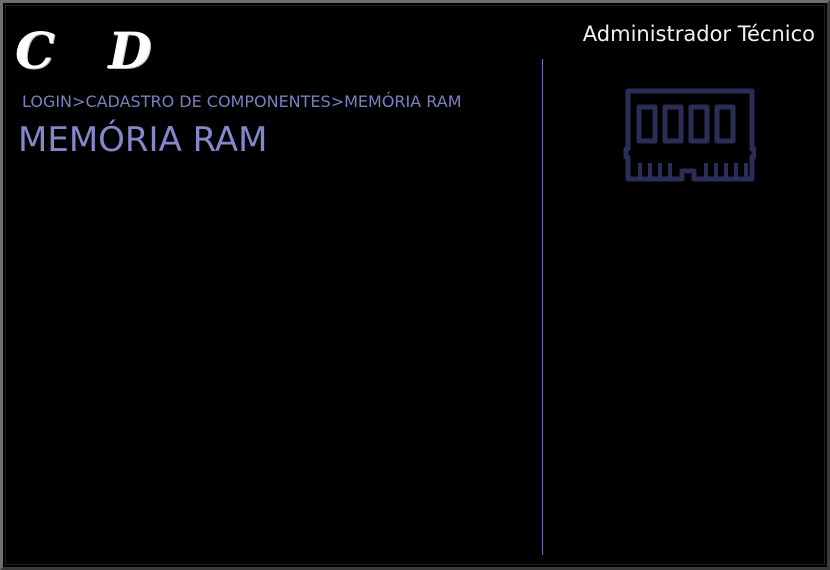 Image resolution: width=830 pixels, height=570 pixels. Describe the element at coordinates (207, 101) in the screenshot. I see `breadcrumb-item-cadastro-componentes: CADASTRO DE COMPONENTES` at that location.